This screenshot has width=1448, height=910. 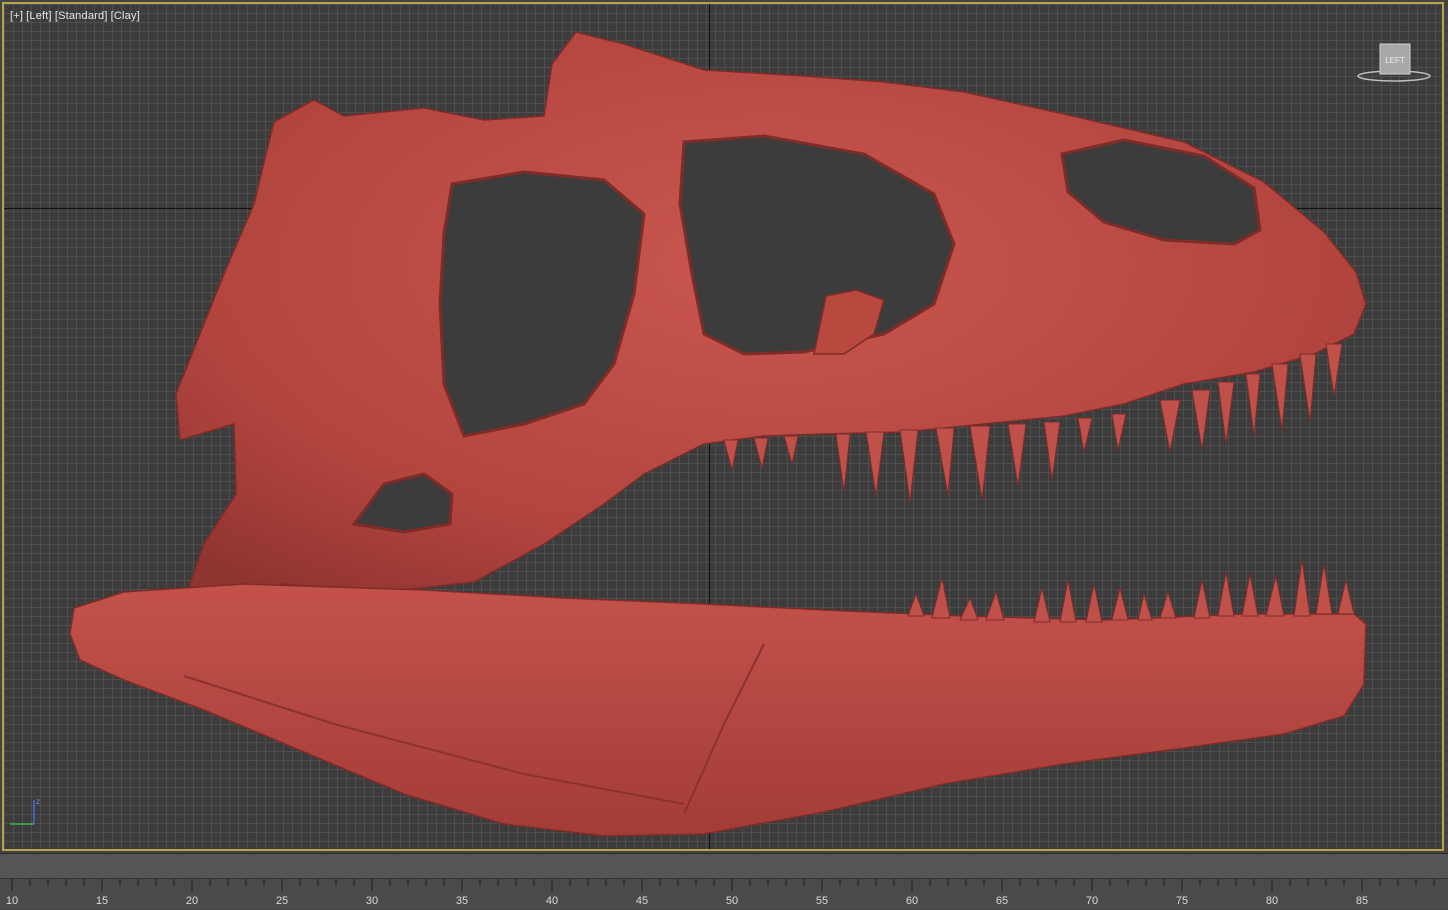 What do you see at coordinates (192, 901) in the screenshot?
I see `ruler-tick-label: 20` at bounding box center [192, 901].